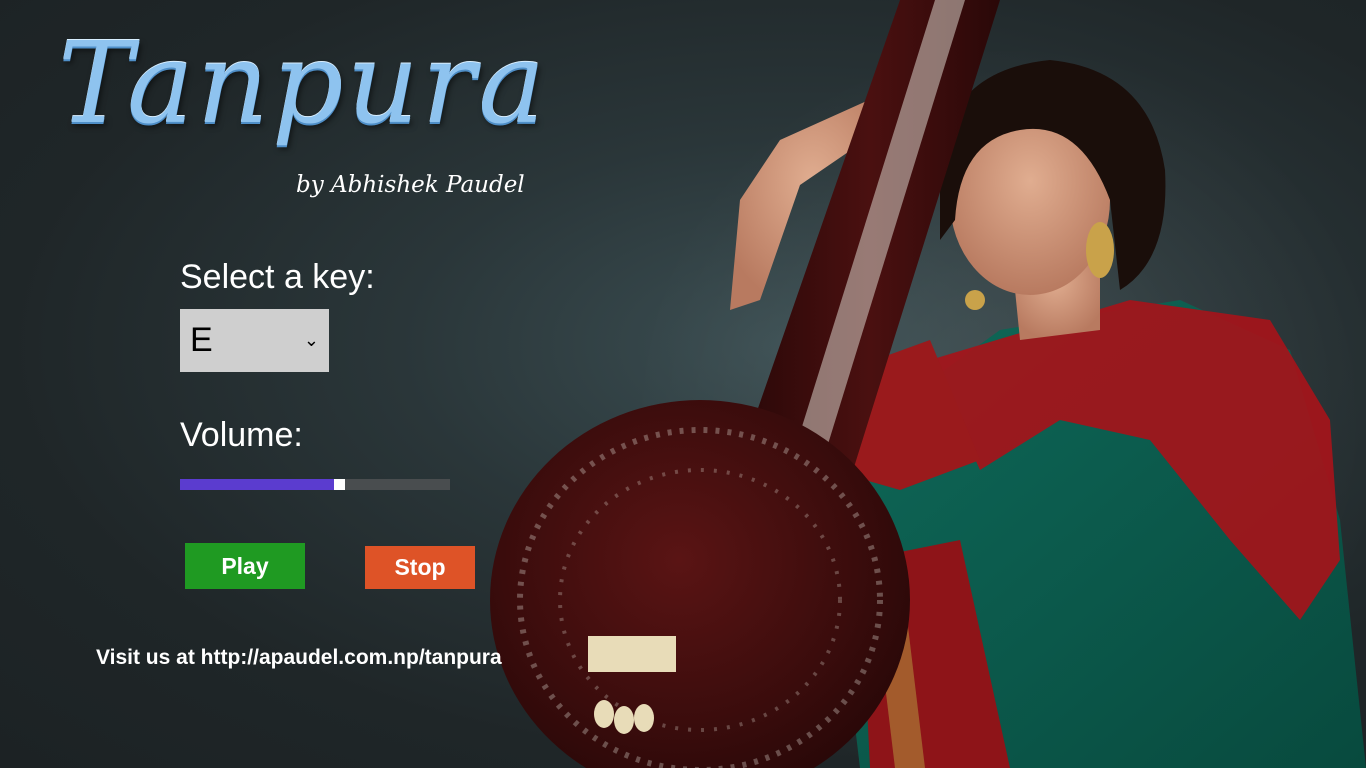  What do you see at coordinates (201, 340) in the screenshot?
I see `key-select-value: E` at bounding box center [201, 340].